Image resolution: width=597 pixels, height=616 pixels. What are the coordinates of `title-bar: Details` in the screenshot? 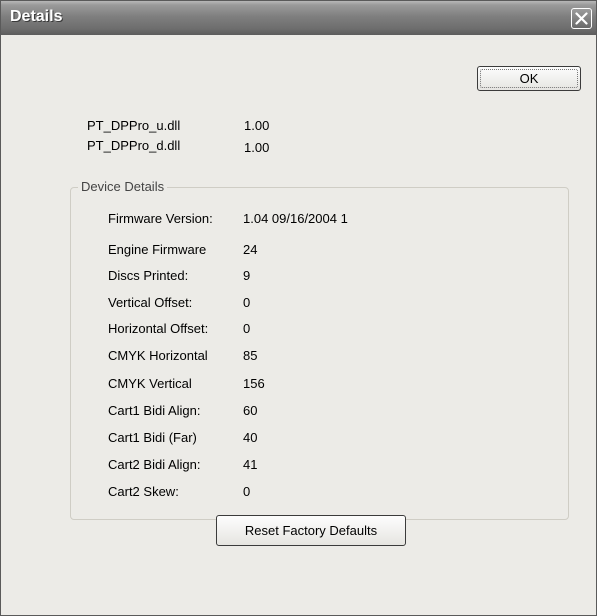 It's located at (298, 18).